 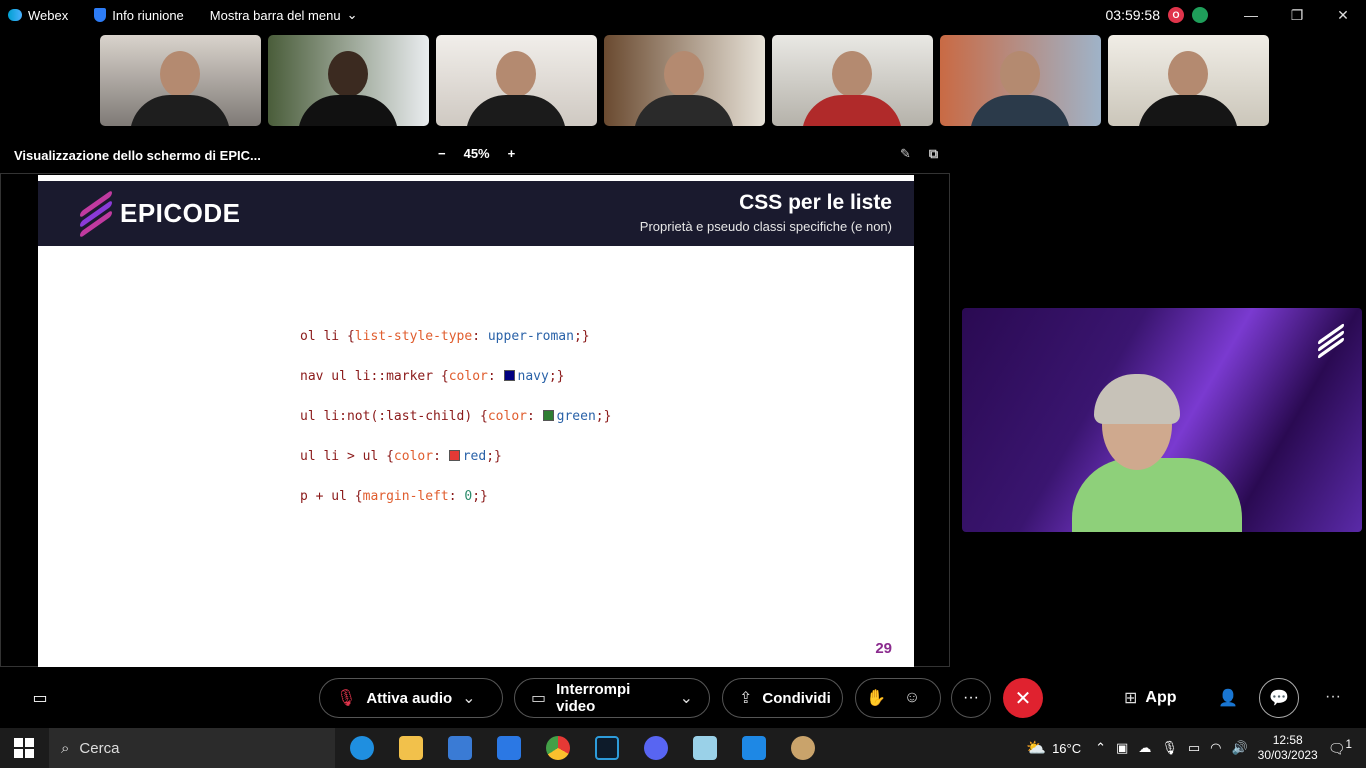 I want to click on app-icon, so click(x=705, y=748).